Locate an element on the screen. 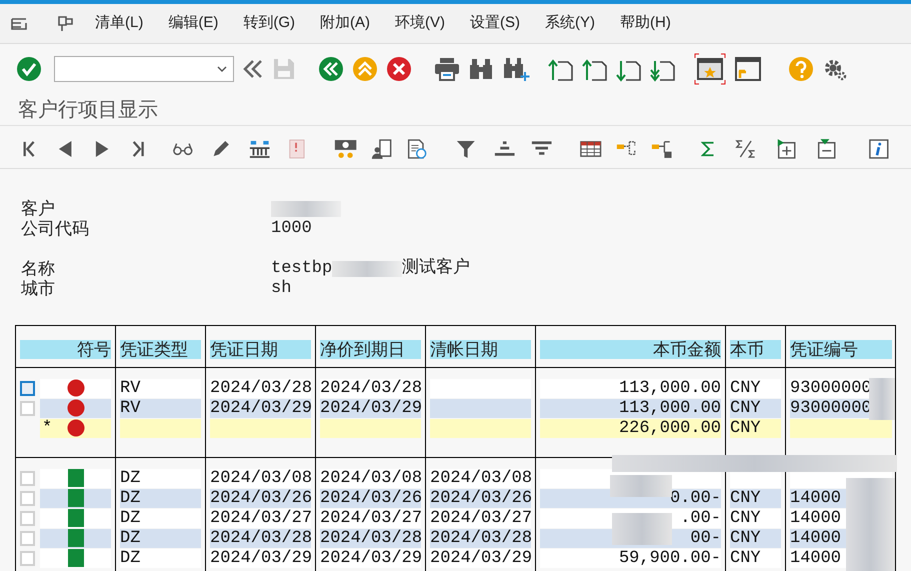 This screenshot has height=571, width=911. total-marker: * is located at coordinates (47, 428).